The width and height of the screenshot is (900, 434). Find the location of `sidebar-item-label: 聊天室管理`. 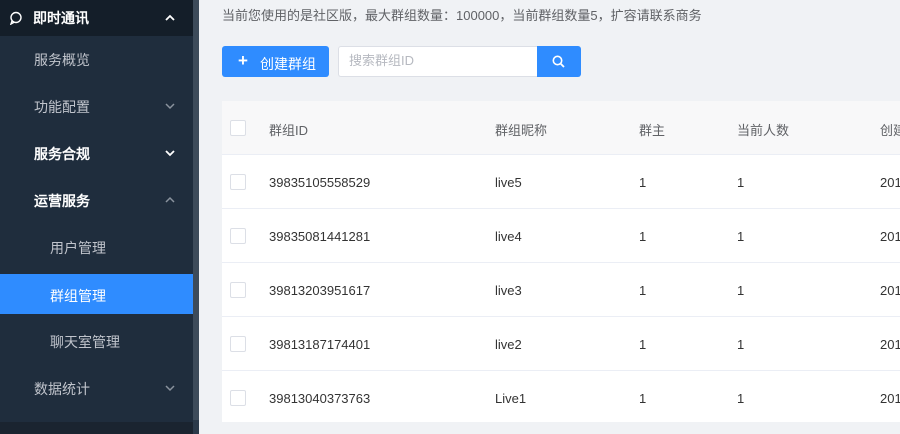

sidebar-item-label: 聊天室管理 is located at coordinates (85, 342).